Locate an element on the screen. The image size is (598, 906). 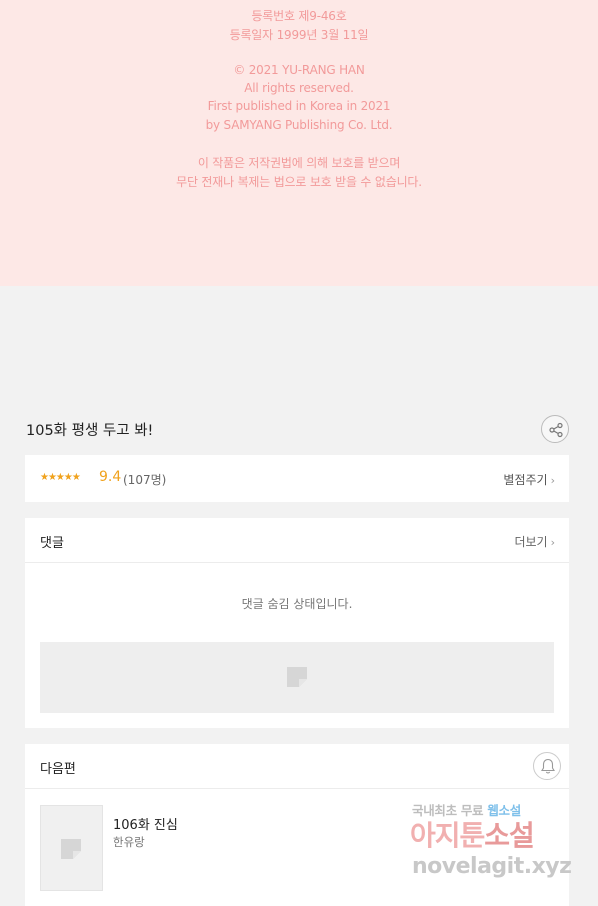
rating-votes: (107명) is located at coordinates (145, 480).